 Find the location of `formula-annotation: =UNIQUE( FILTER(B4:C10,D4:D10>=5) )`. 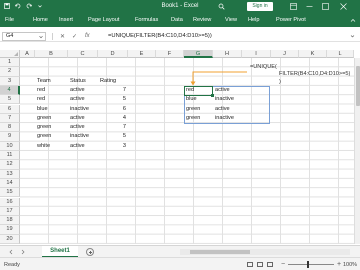

formula-annotation: =UNIQUE( FILTER(B4:C10,D4:D10>=5) ) is located at coordinates (300, 75).